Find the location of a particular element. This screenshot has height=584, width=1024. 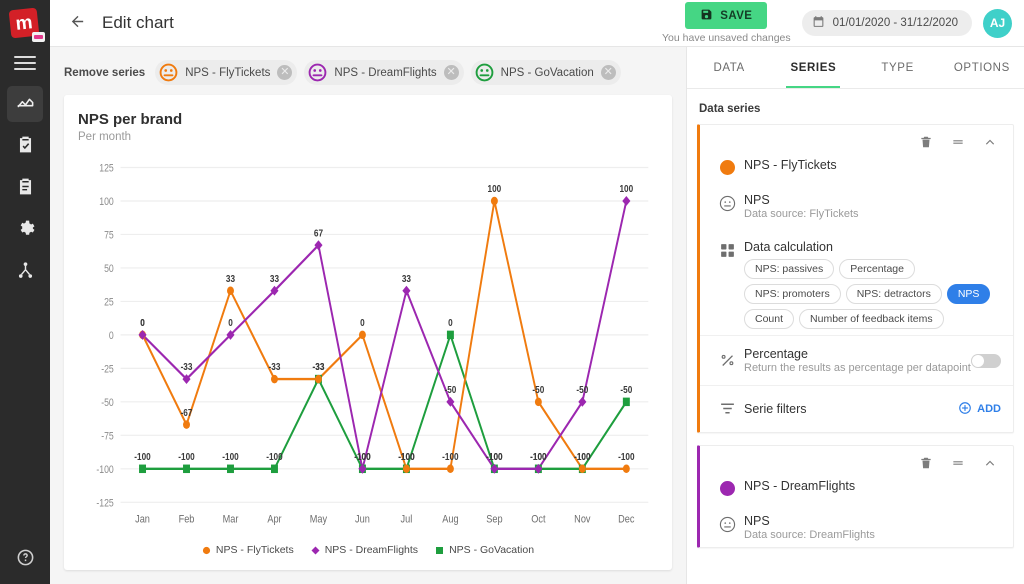

series-chip-dreamflights: NPS - DreamFlights ✕ is located at coordinates (384, 72).